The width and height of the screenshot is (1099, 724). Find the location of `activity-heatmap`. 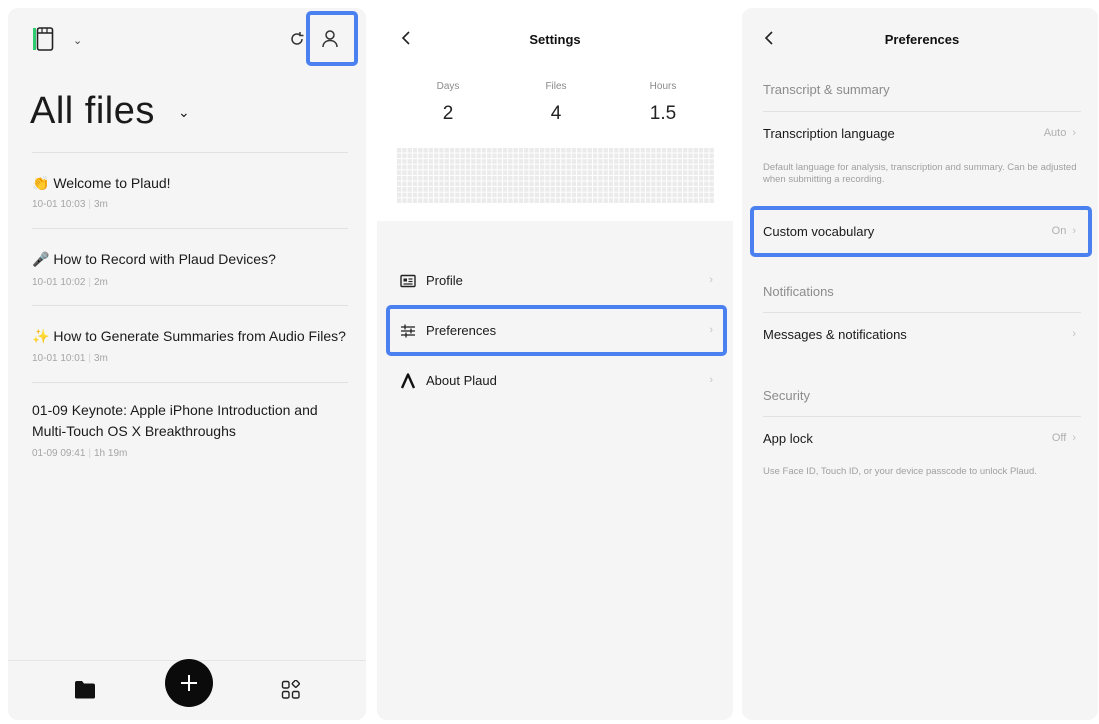

activity-heatmap is located at coordinates (555, 175).